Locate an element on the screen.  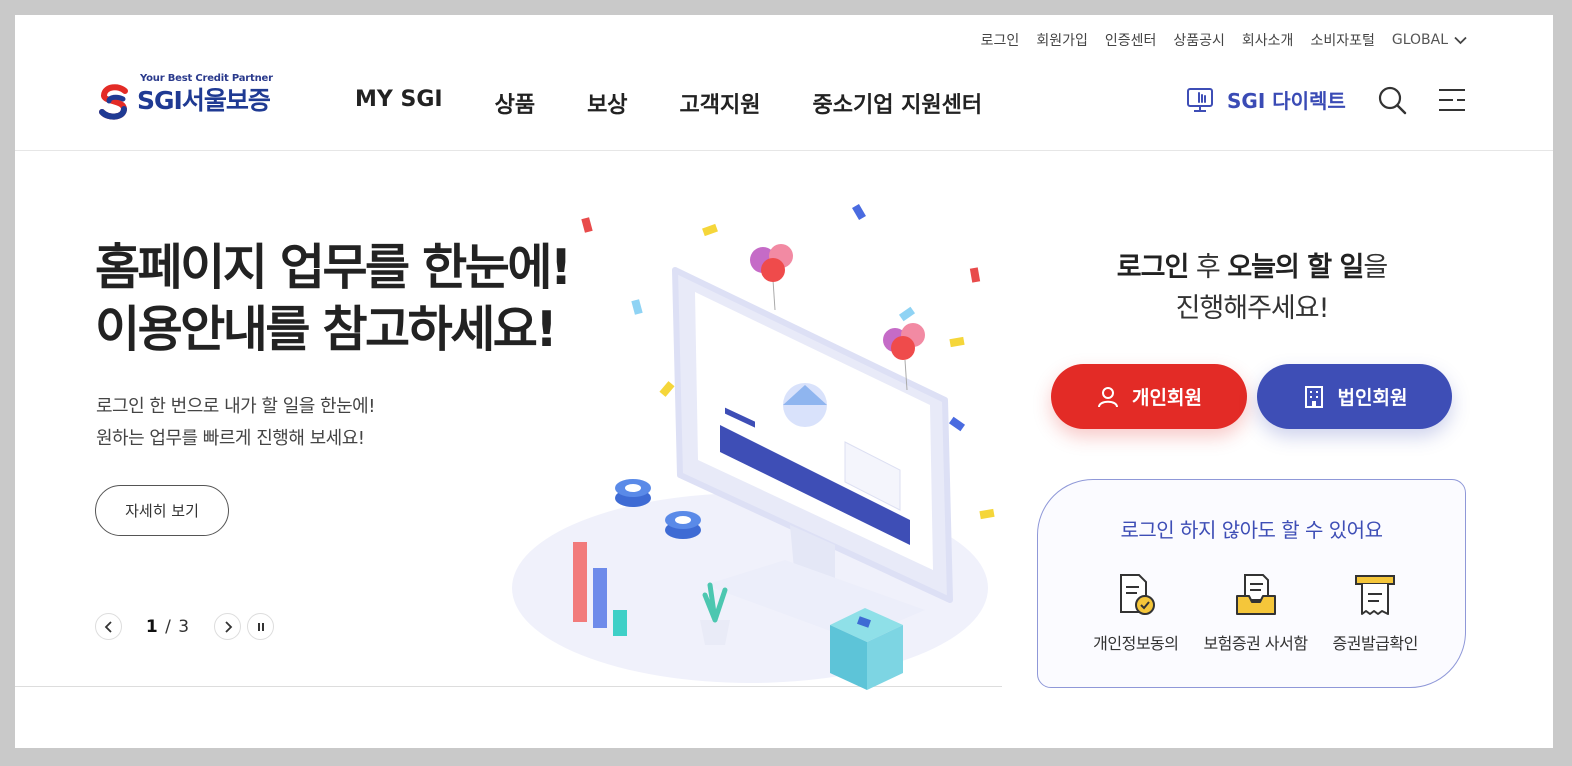
global-language-select: GLOBAL is located at coordinates (1429, 40).